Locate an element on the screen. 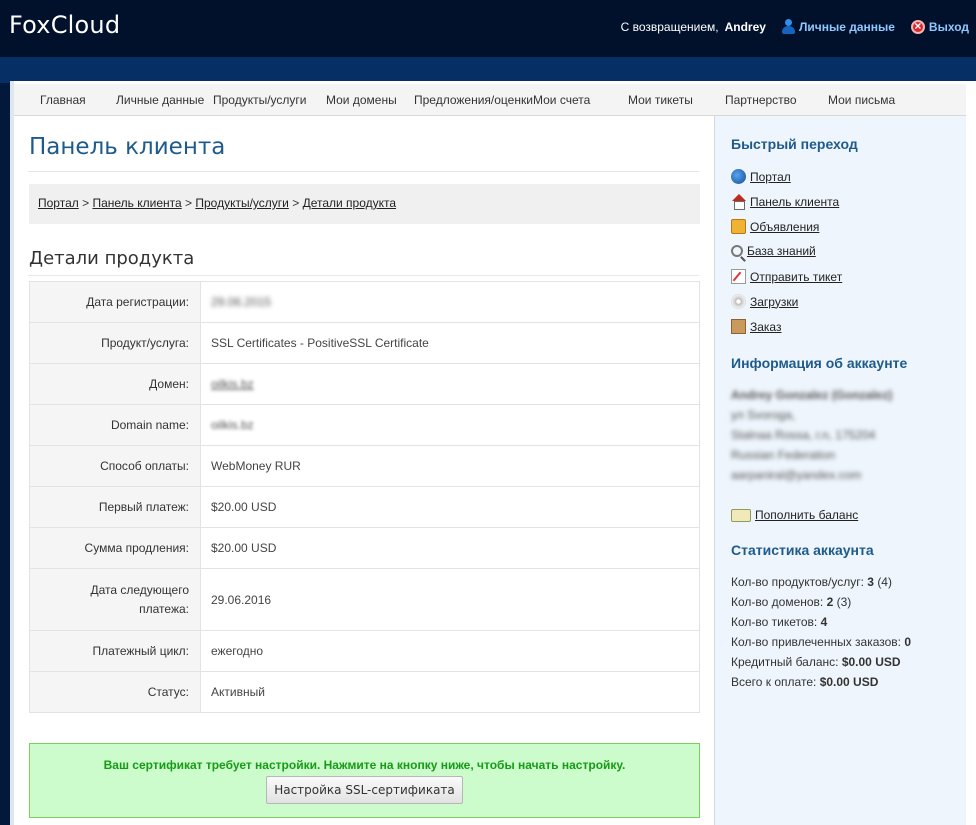 This screenshot has width=976, height=825. detail-value: 29.06.2016 is located at coordinates (450, 599).